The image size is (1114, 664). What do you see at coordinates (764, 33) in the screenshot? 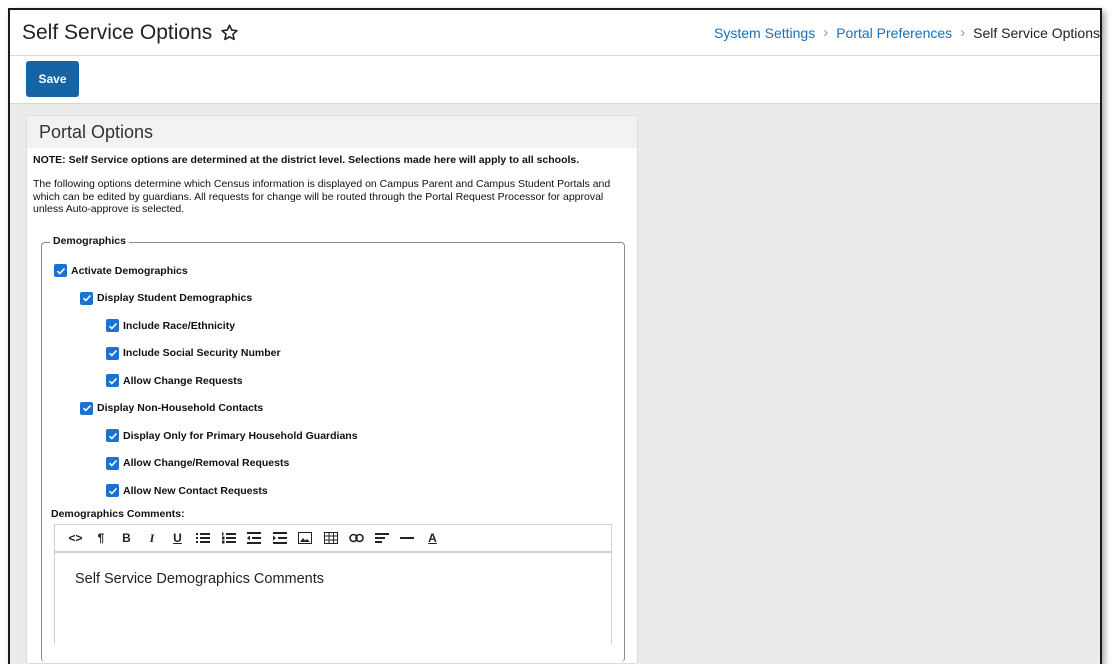
I see `breadcrumb-system-settings: System Settings` at bounding box center [764, 33].